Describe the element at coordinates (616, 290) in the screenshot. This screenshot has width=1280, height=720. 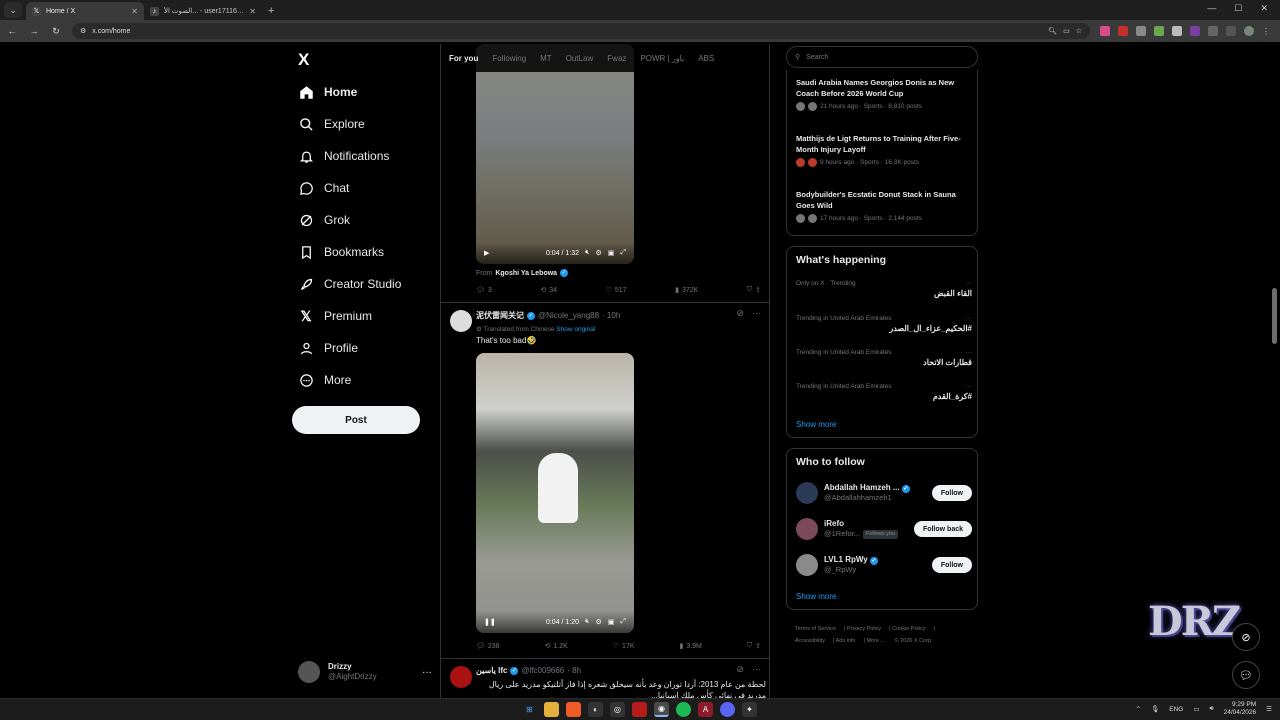
I see `like-button: ♡ 517` at that location.